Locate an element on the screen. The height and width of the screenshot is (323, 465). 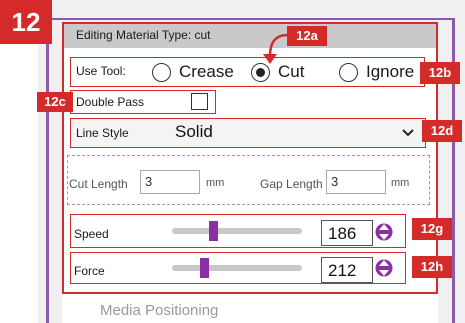
radio-cut-icon is located at coordinates (260, 72).